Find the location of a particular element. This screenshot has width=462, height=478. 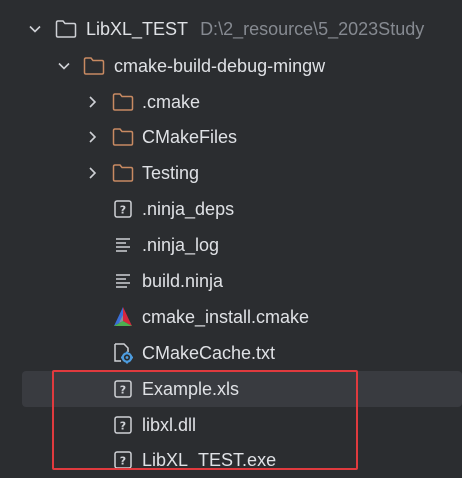

tree-row-item: CMakeCache.txt is located at coordinates (231, 353).